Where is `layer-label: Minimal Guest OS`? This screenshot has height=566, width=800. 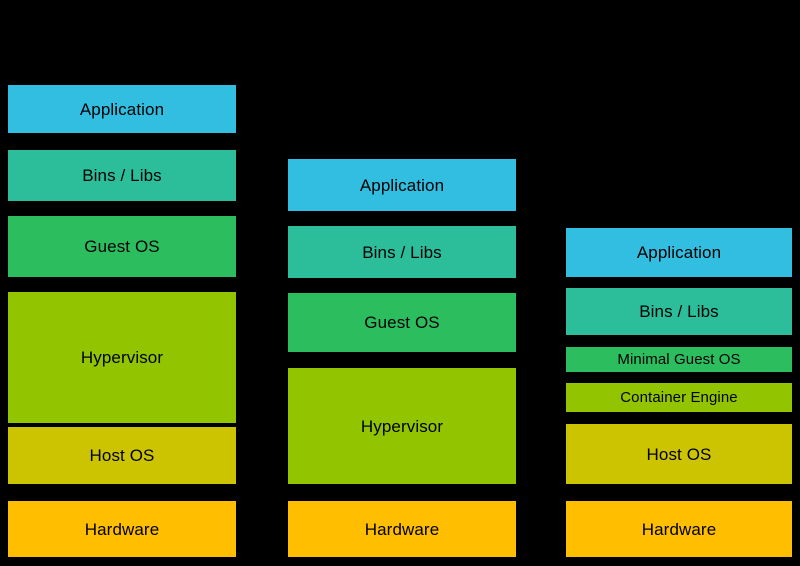 layer-label: Minimal Guest OS is located at coordinates (679, 359).